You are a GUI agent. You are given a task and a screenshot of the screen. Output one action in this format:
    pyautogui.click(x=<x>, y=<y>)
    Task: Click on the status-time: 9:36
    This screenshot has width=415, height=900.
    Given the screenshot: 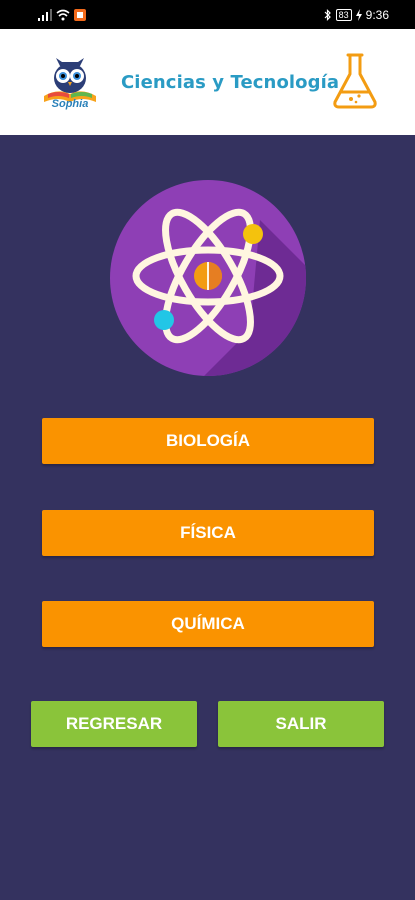 What is the action you would take?
    pyautogui.click(x=377, y=15)
    